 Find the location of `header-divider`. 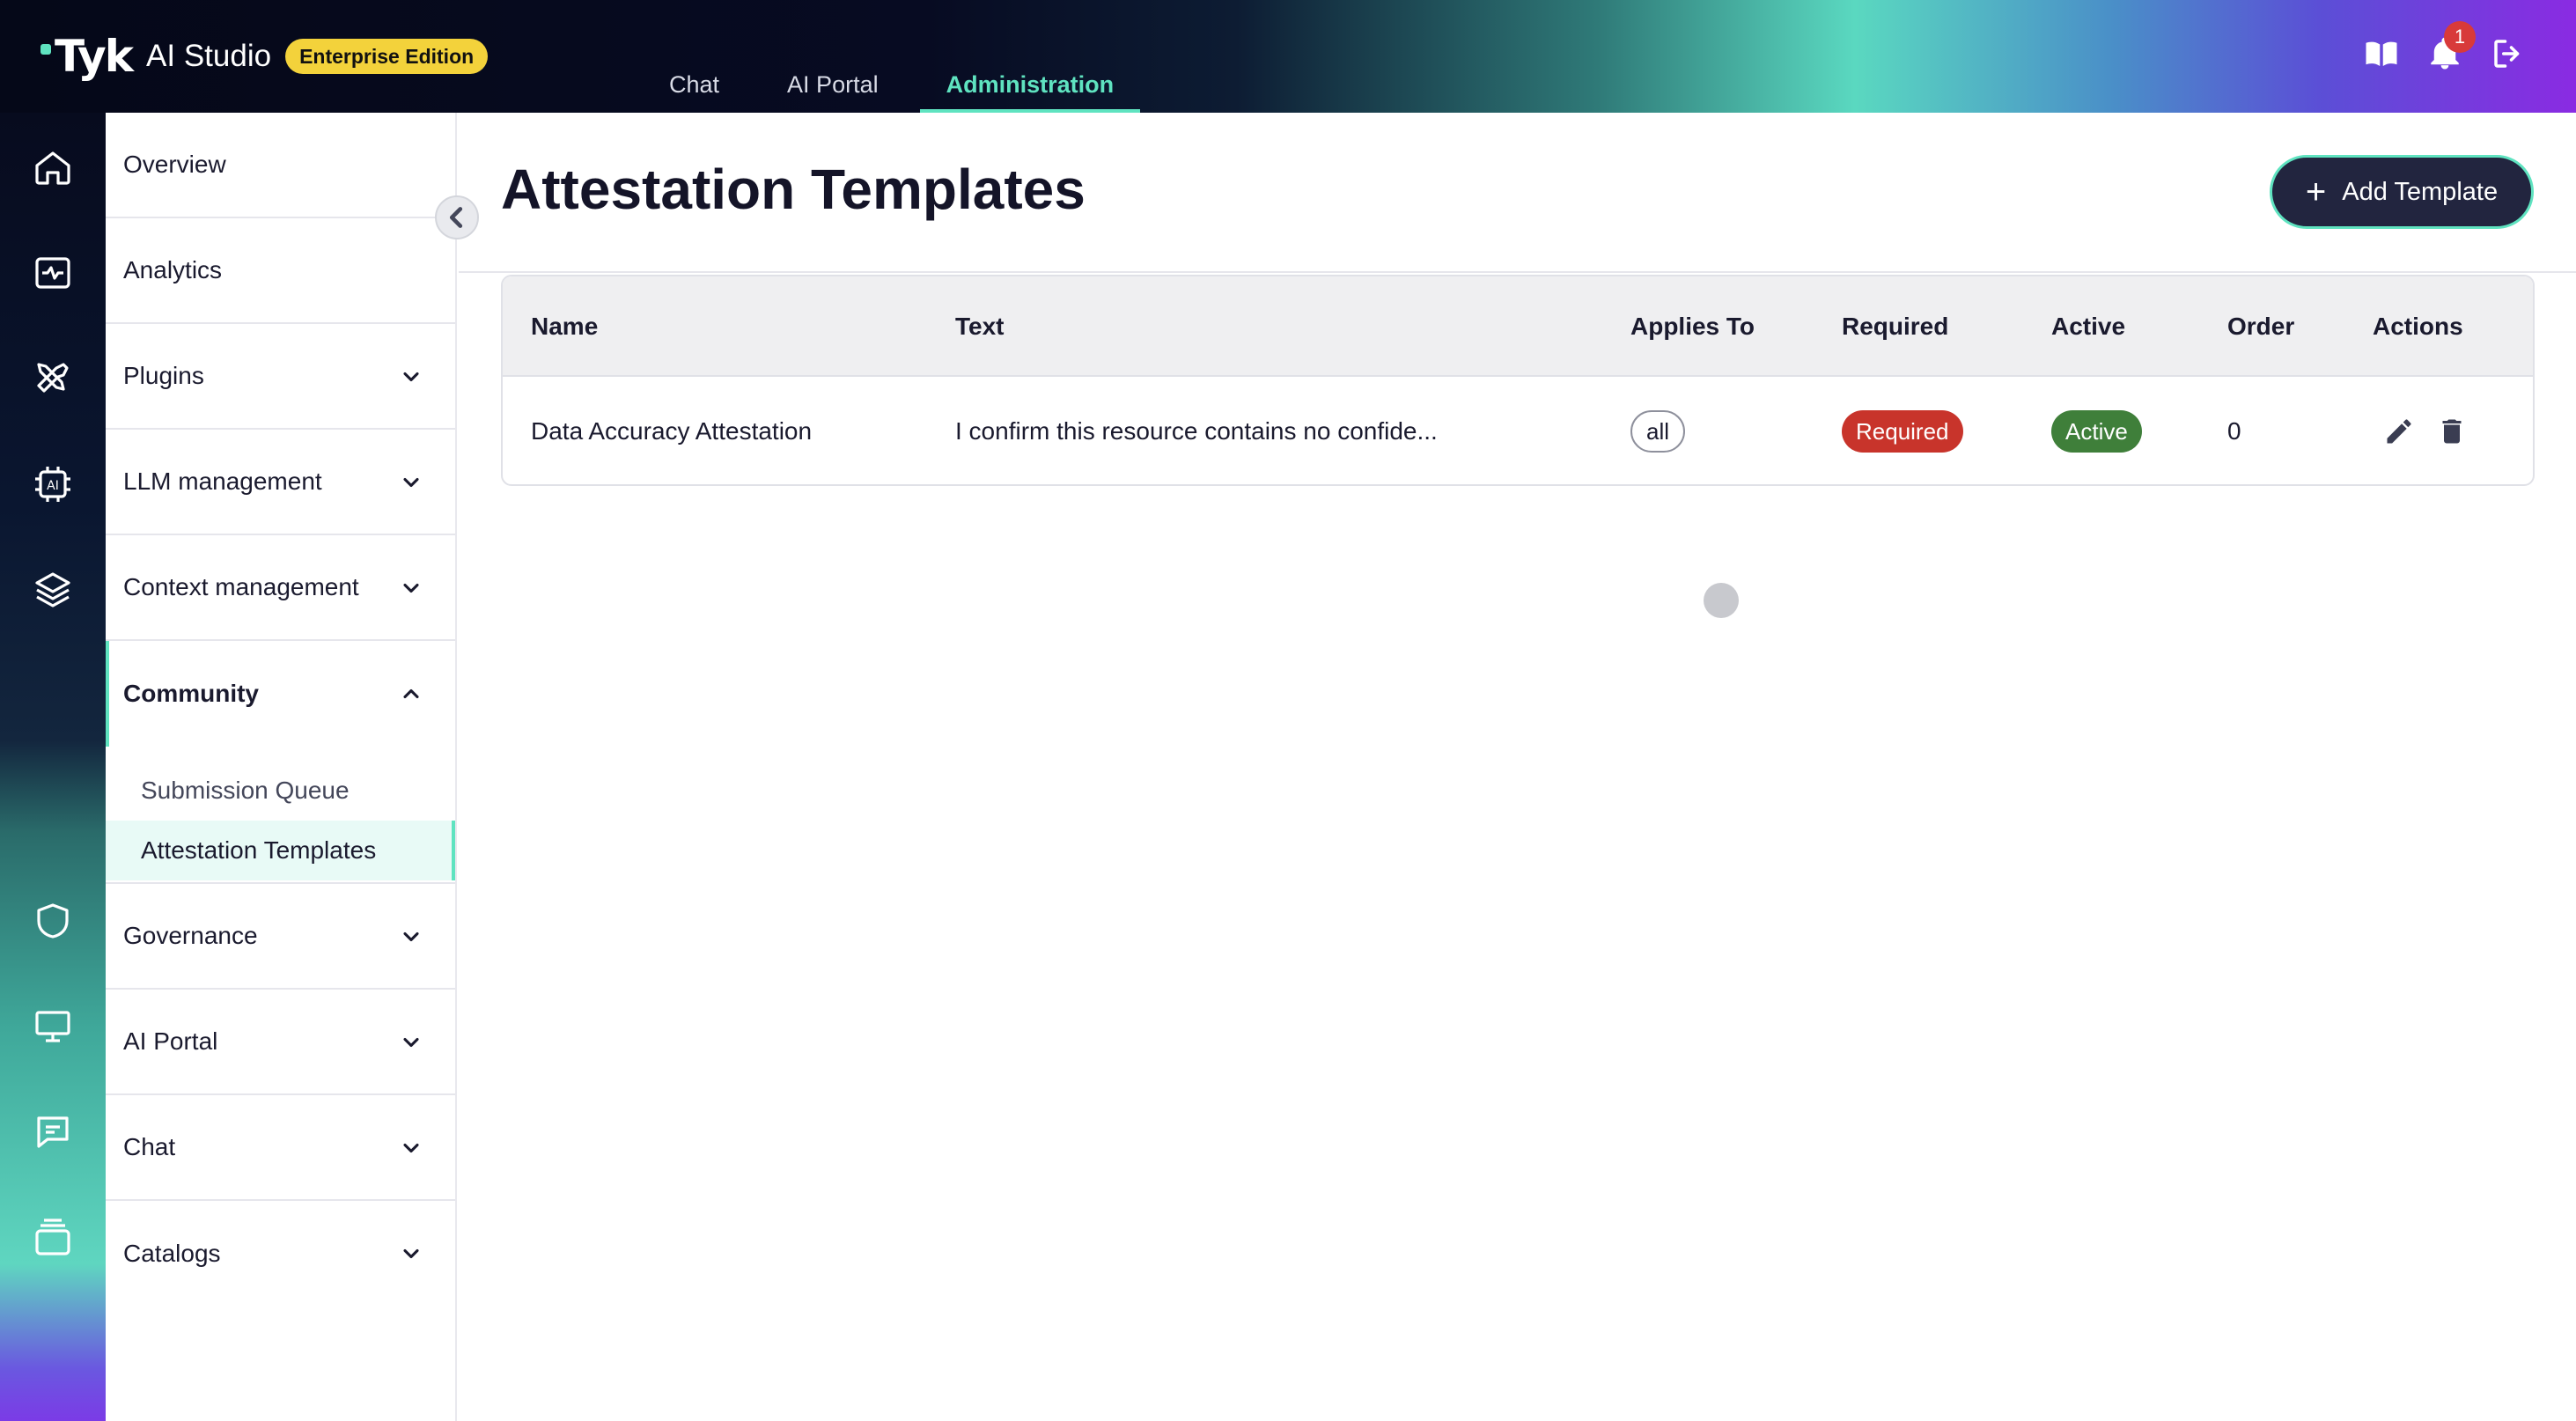

header-divider is located at coordinates (1518, 272).